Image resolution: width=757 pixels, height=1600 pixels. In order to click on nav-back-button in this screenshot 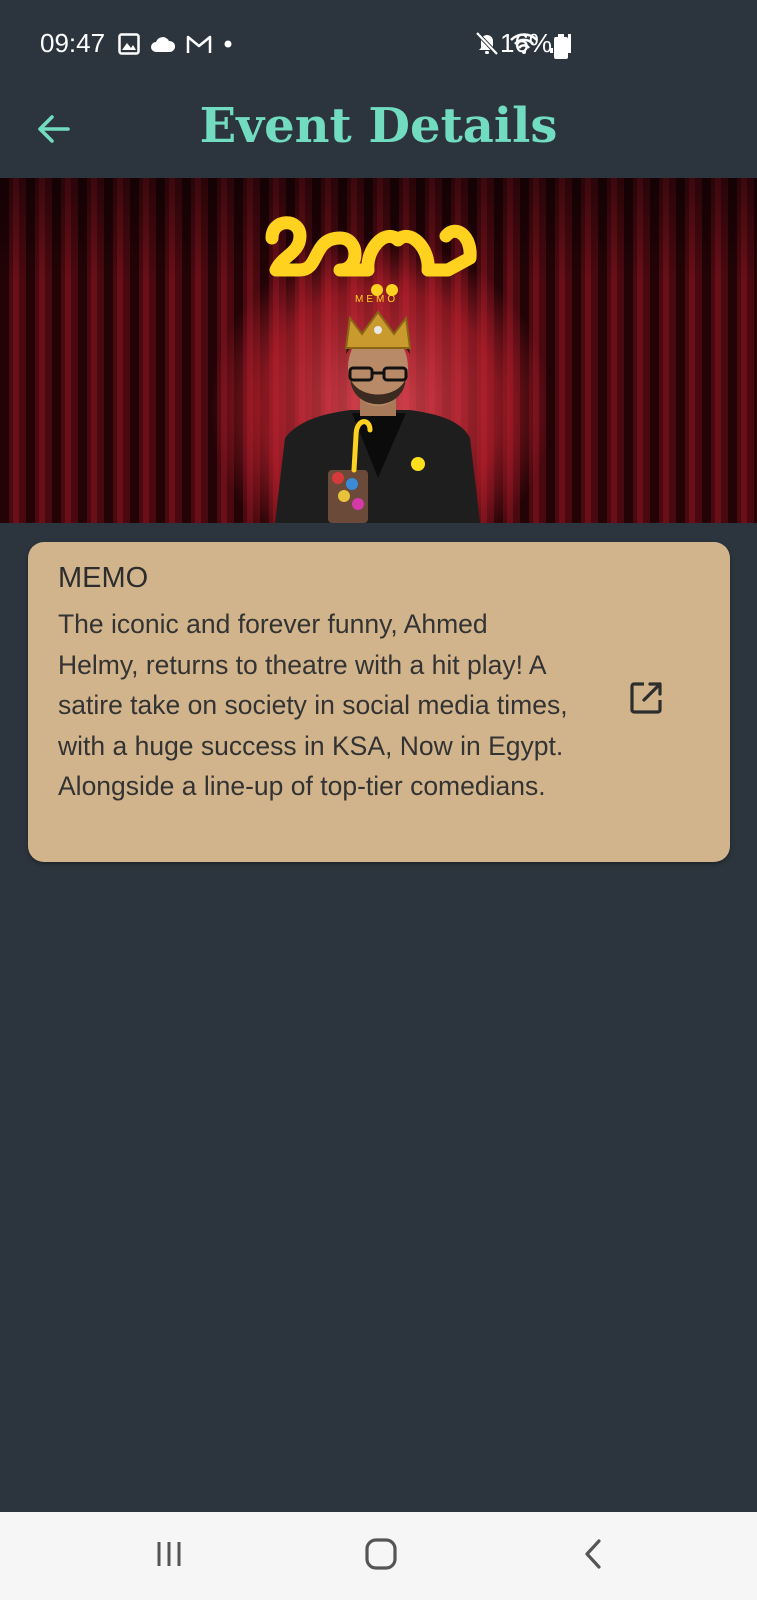, I will do `click(593, 1556)`.